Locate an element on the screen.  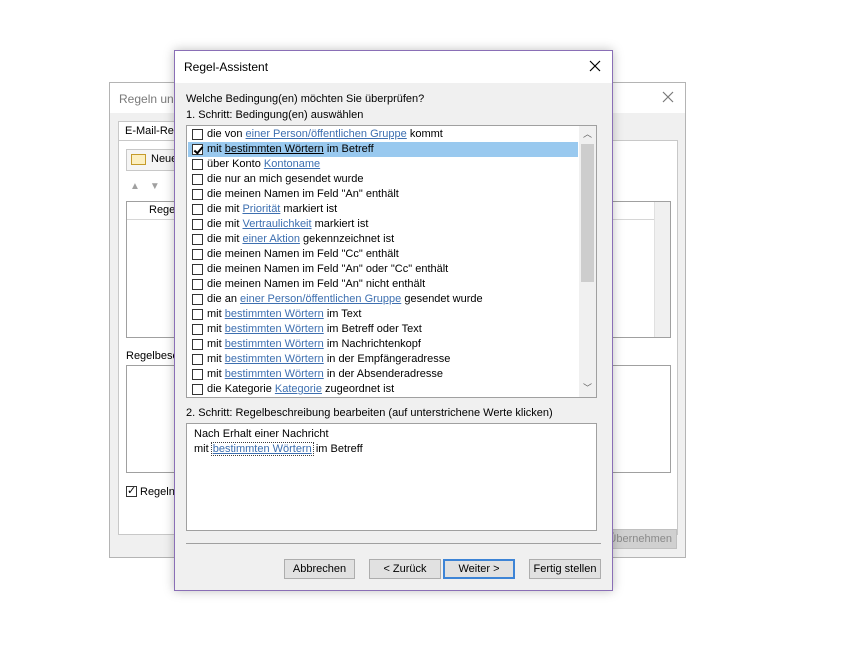
condition-link: Kategorie is located at coordinates (298, 389).